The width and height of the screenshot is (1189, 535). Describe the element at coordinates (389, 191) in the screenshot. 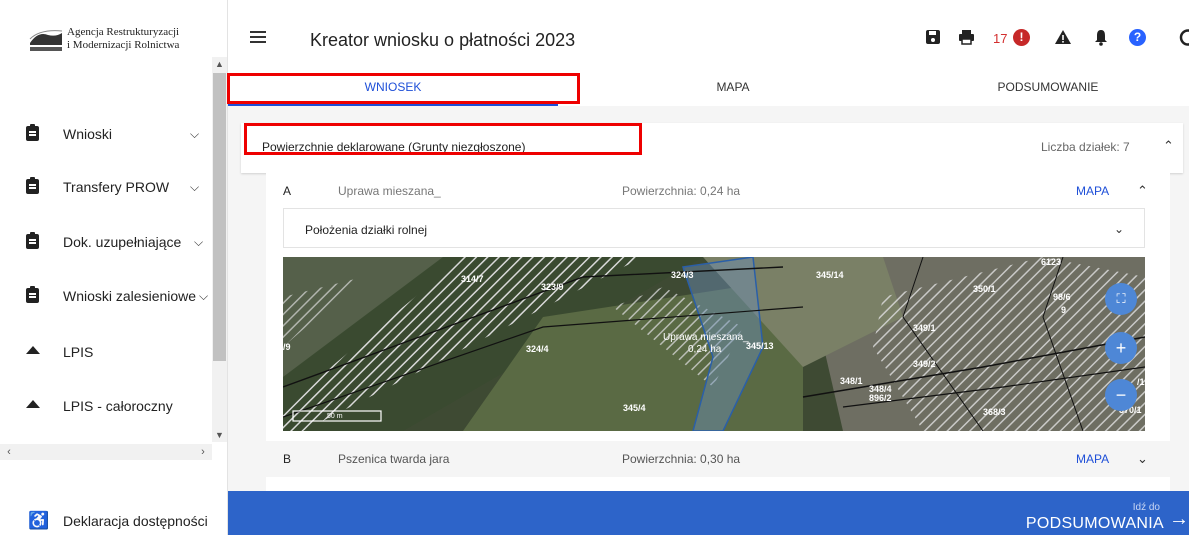

I see `parcel-crop: Uprawa mieszana_` at that location.